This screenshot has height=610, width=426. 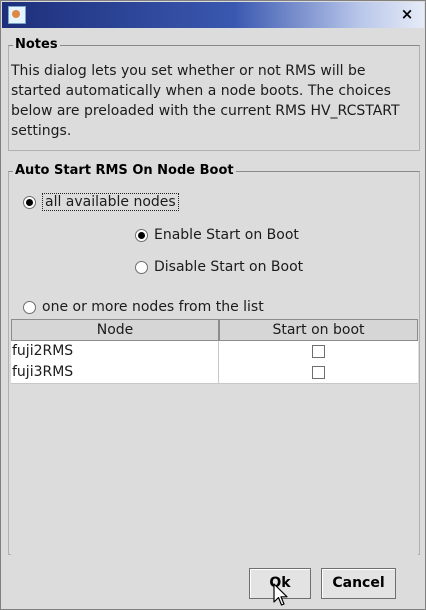 I want to click on column-header-node: Node, so click(x=115, y=330).